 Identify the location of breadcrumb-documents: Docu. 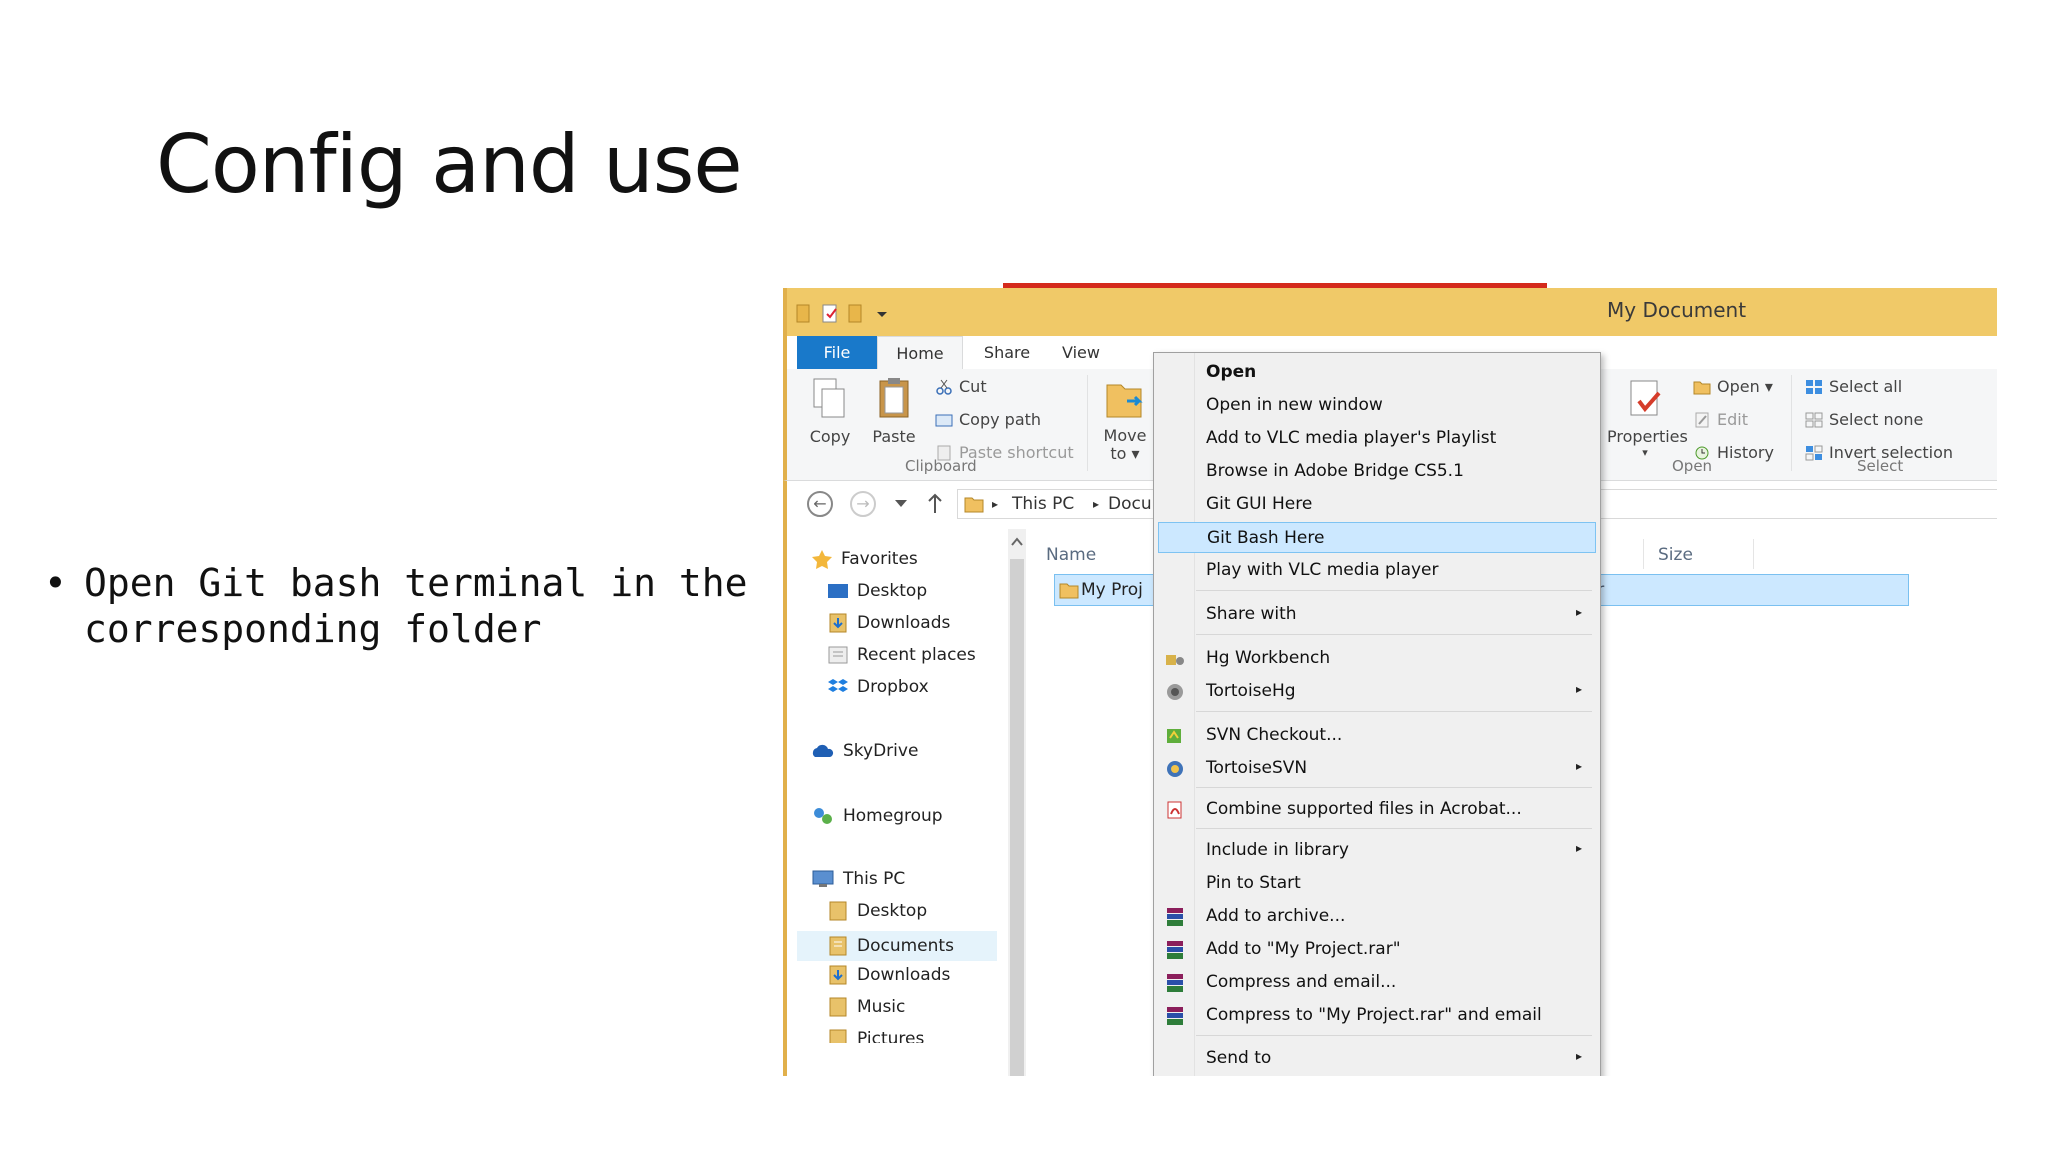
(1130, 504).